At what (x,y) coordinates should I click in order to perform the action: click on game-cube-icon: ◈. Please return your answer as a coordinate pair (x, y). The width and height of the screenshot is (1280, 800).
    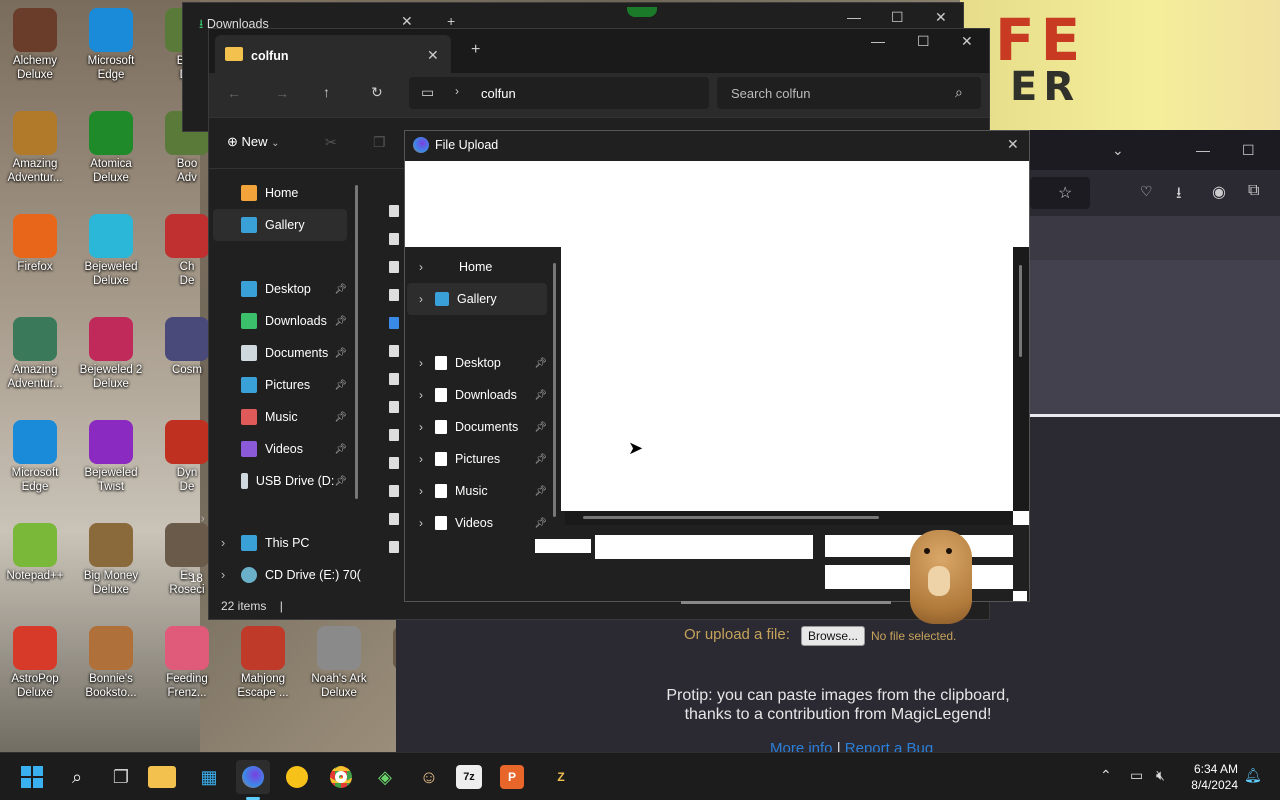
    Looking at the image, I should click on (385, 777).